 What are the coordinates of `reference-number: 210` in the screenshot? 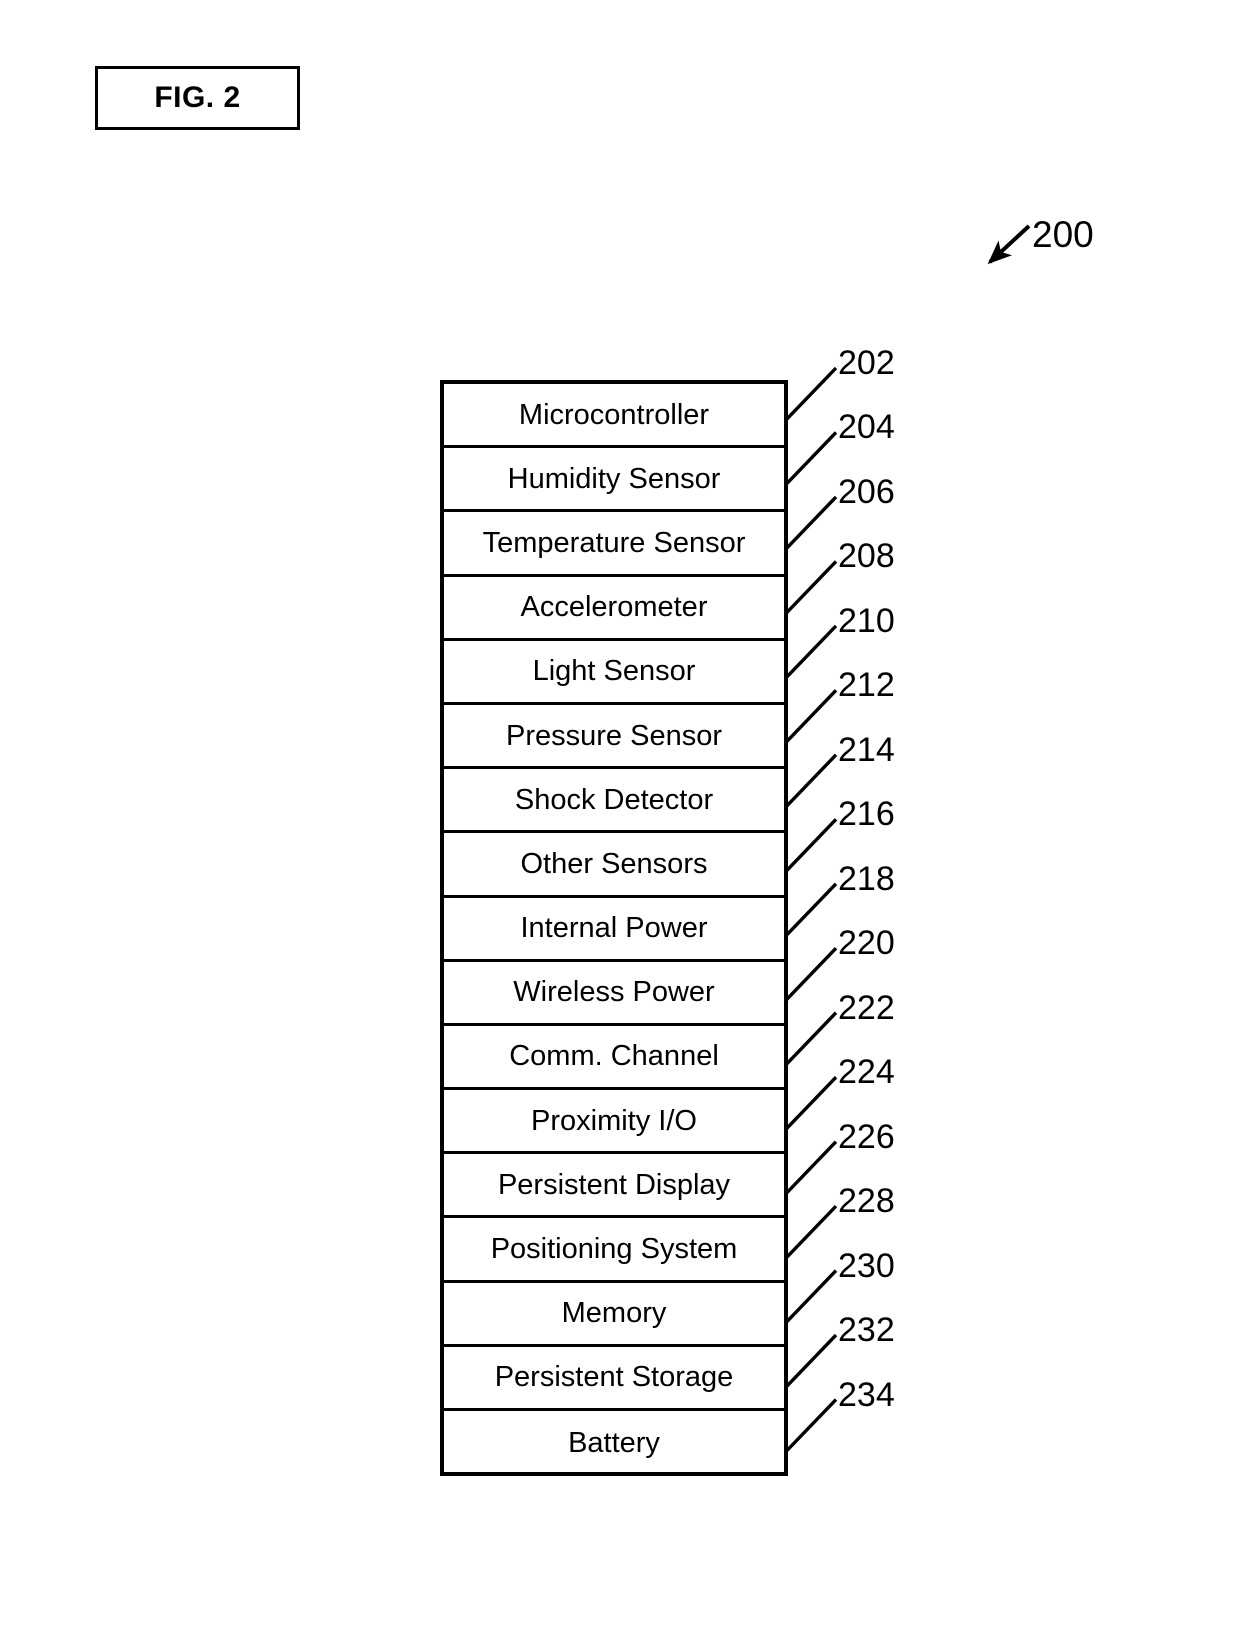 It's located at (866, 620).